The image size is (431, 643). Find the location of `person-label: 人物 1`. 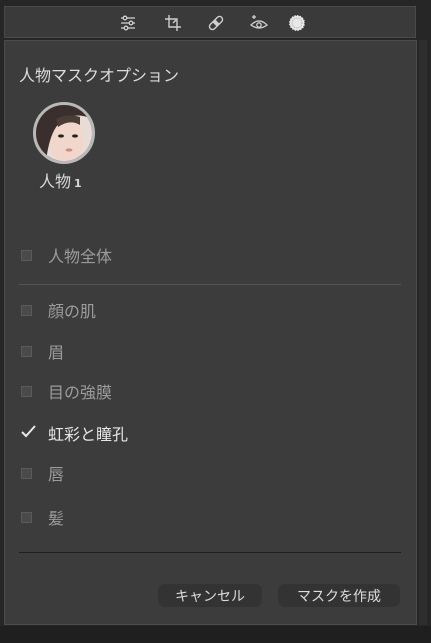

person-label: 人物 1 is located at coordinates (60, 180).